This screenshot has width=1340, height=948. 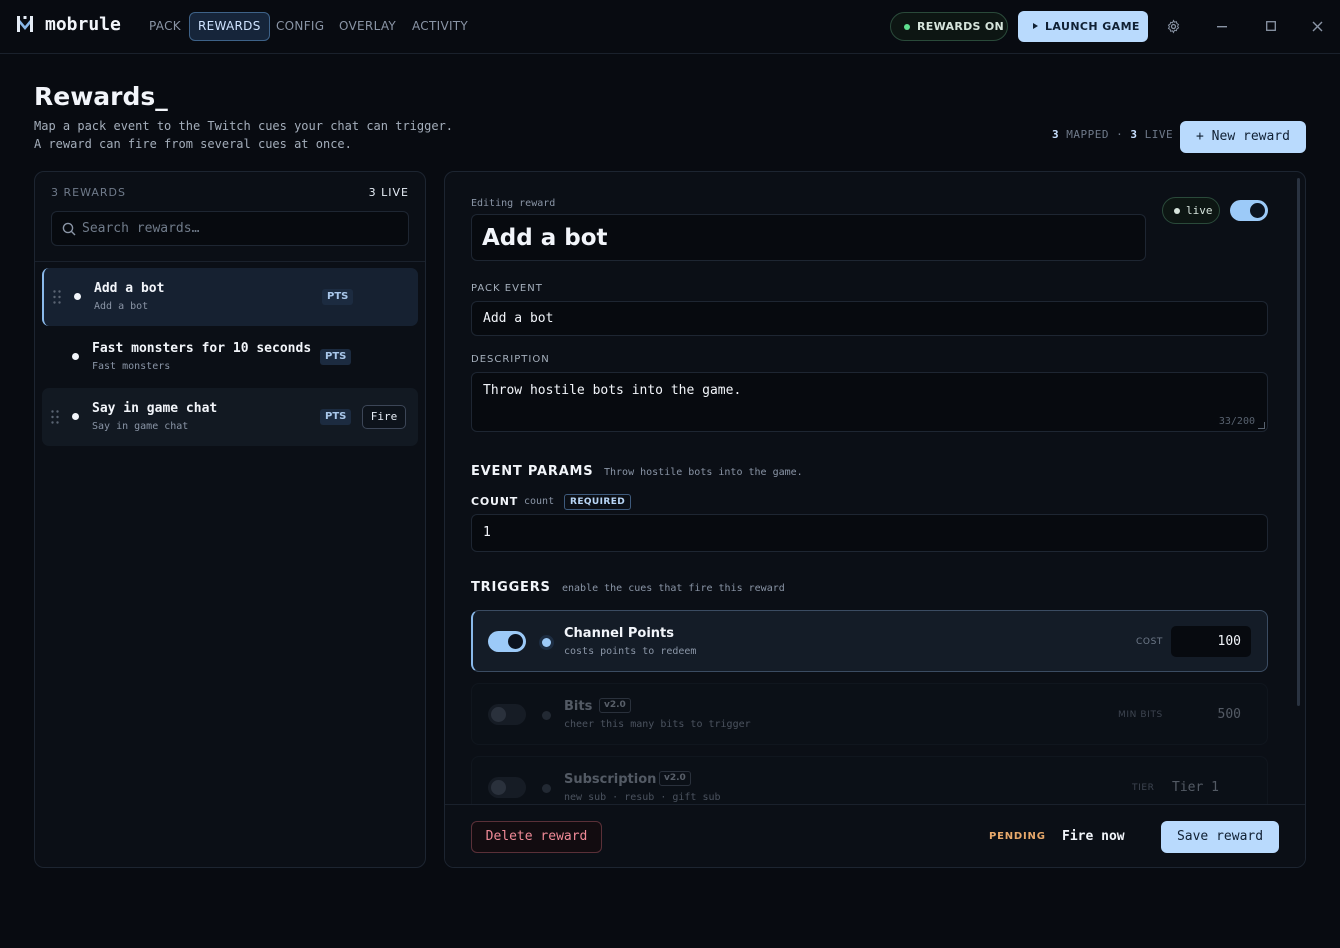 What do you see at coordinates (1143, 788) in the screenshot?
I see `tier-label: TIER` at bounding box center [1143, 788].